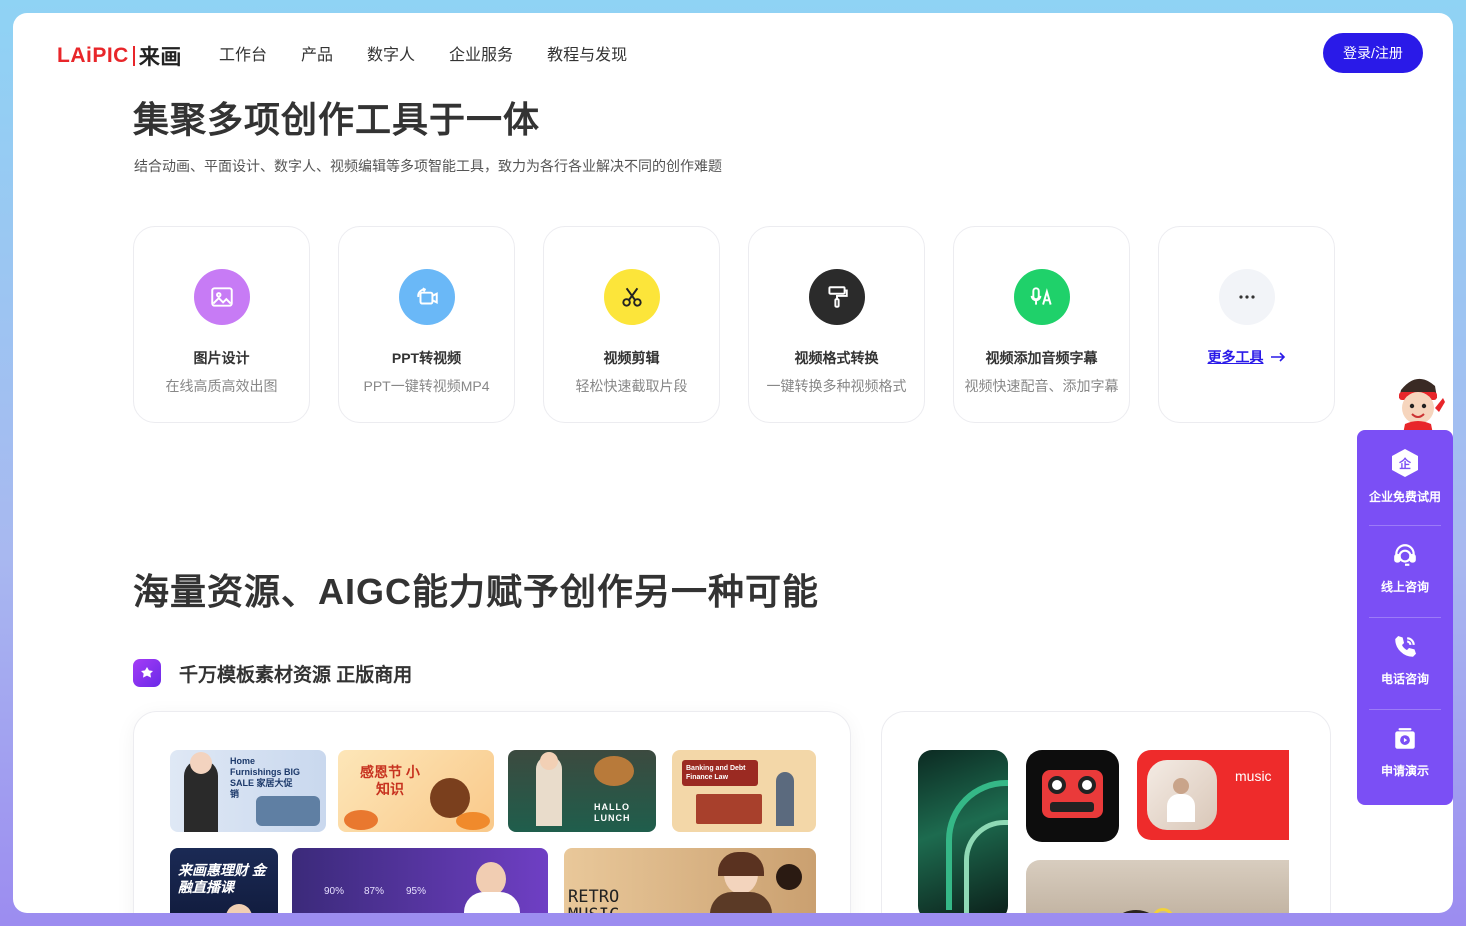  I want to click on login-button: 登录/注册, so click(1373, 53).